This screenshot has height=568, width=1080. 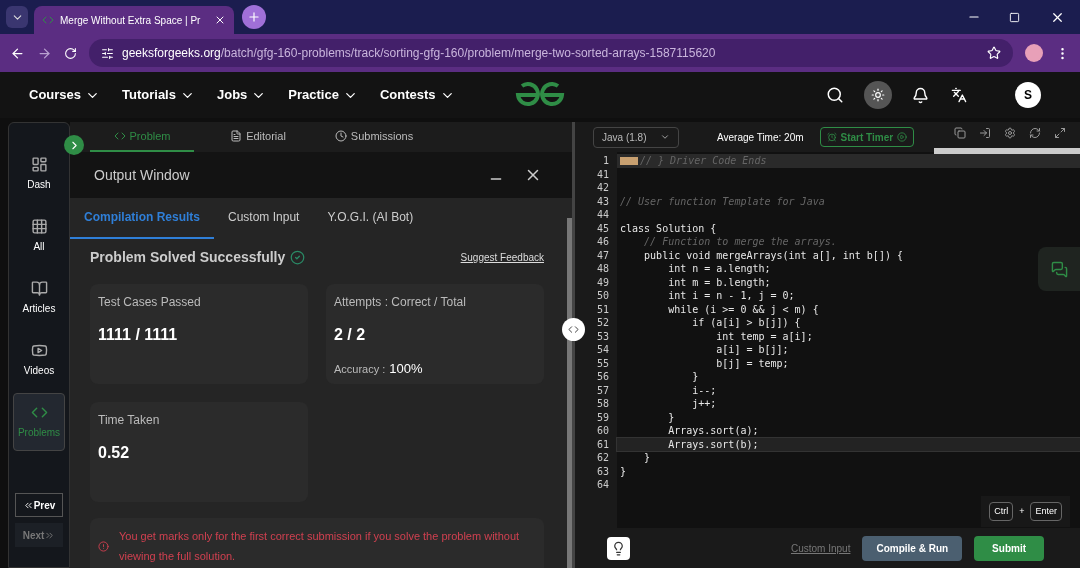 I want to click on line-number: 41, so click(x=602, y=174).